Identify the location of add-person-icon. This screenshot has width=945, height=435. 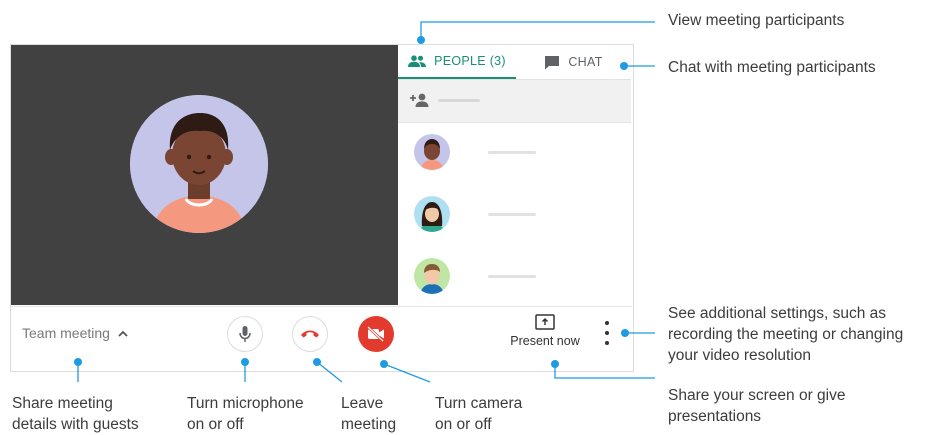
(419, 100).